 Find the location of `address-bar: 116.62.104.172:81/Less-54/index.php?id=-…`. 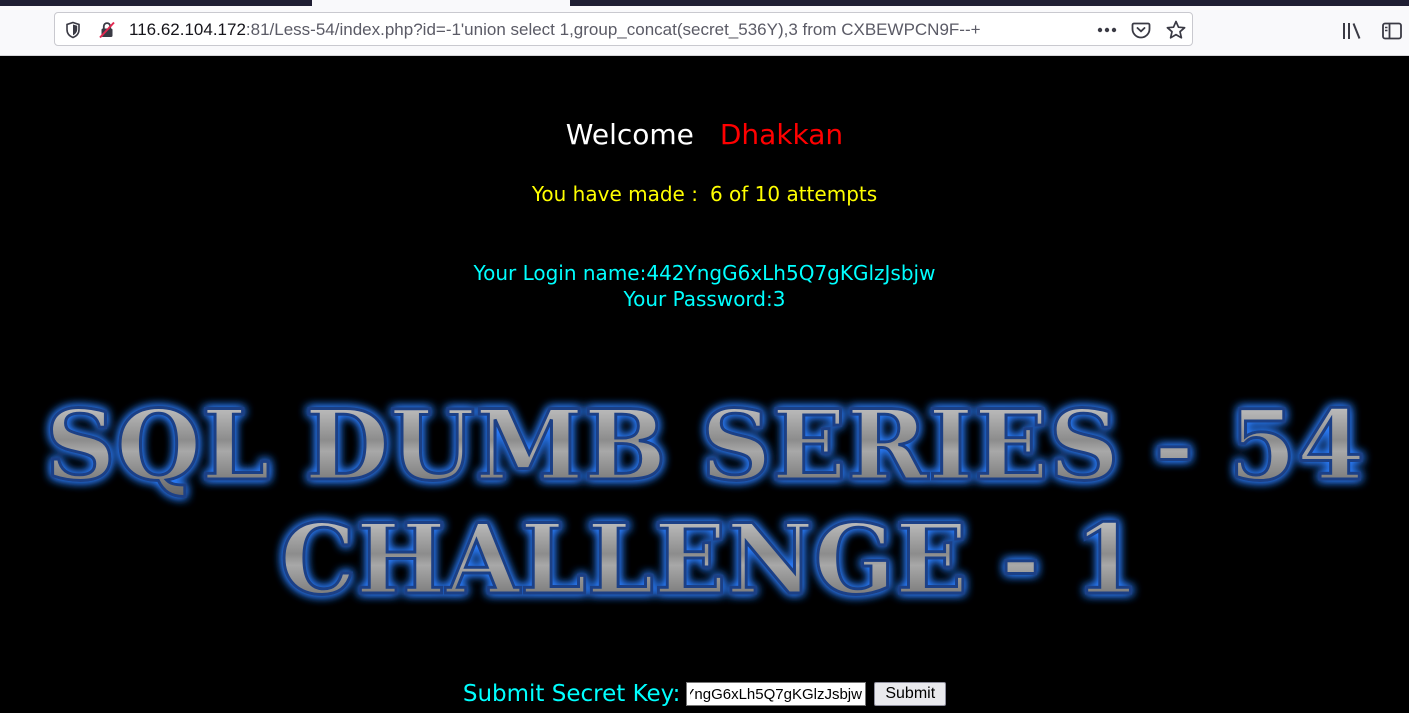

address-bar: 116.62.104.172:81/Less-54/index.php?id=-… is located at coordinates (623, 29).